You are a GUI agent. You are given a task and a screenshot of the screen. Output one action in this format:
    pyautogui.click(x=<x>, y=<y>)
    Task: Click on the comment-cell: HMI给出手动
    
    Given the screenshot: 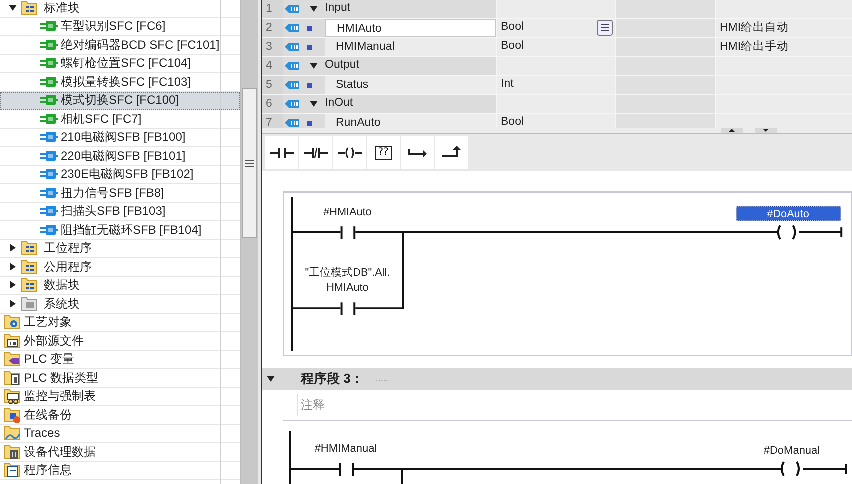 What is the action you would take?
    pyautogui.click(x=755, y=47)
    